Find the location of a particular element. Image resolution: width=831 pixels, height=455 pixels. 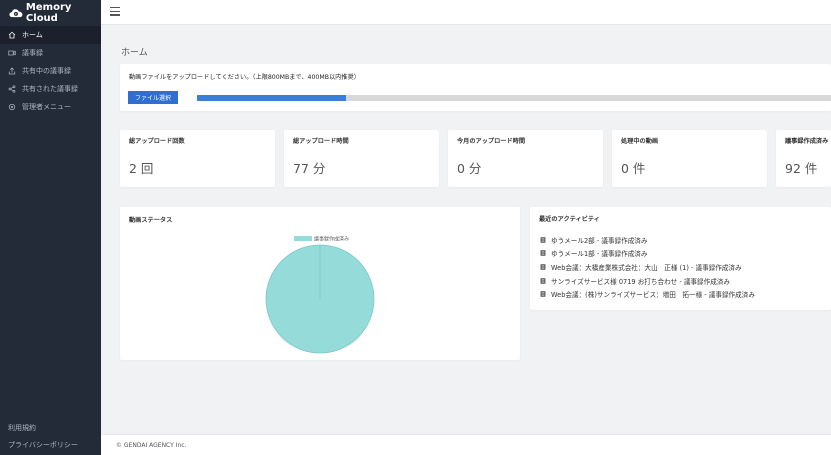

copyright-text: © GENDAI AGENCY Inc. is located at coordinates (151, 445).